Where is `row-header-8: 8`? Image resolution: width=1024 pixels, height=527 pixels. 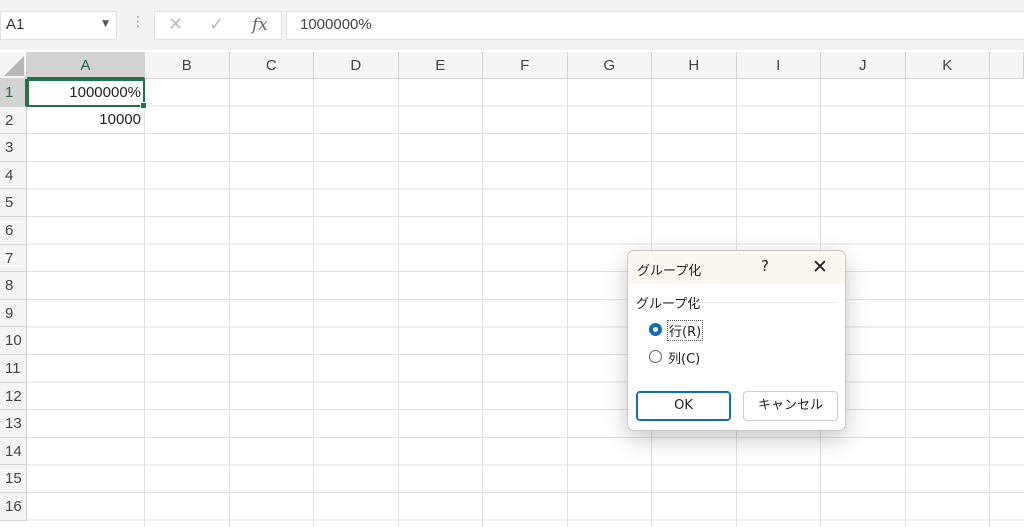 row-header-8: 8 is located at coordinates (13, 286).